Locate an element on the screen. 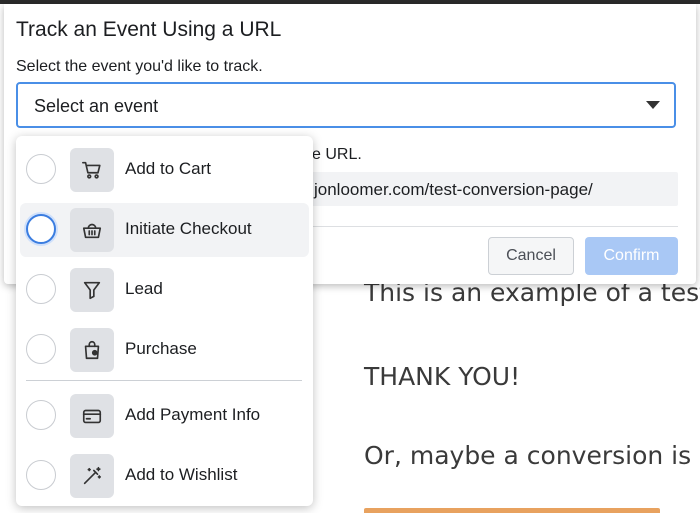  menu-item-add-to-wishlist: Add to Wishlist is located at coordinates (164, 476).